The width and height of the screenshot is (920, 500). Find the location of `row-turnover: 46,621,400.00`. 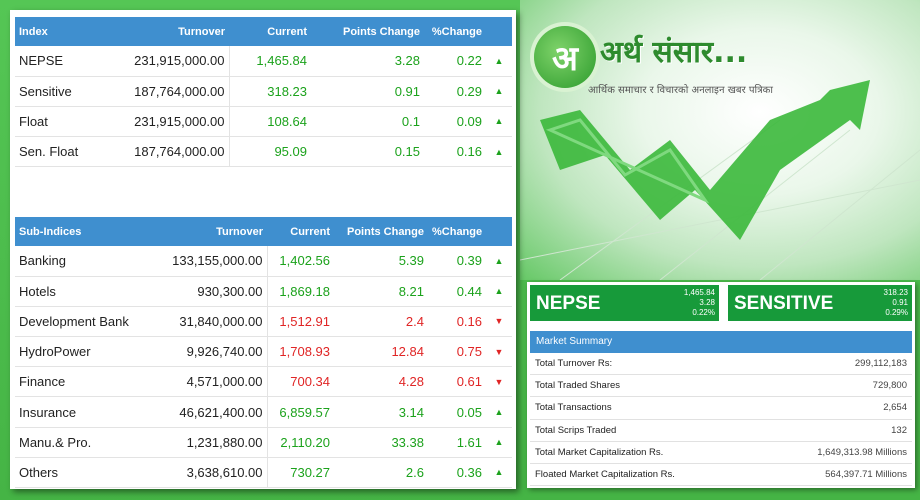

row-turnover: 46,621,400.00 is located at coordinates (221, 412).